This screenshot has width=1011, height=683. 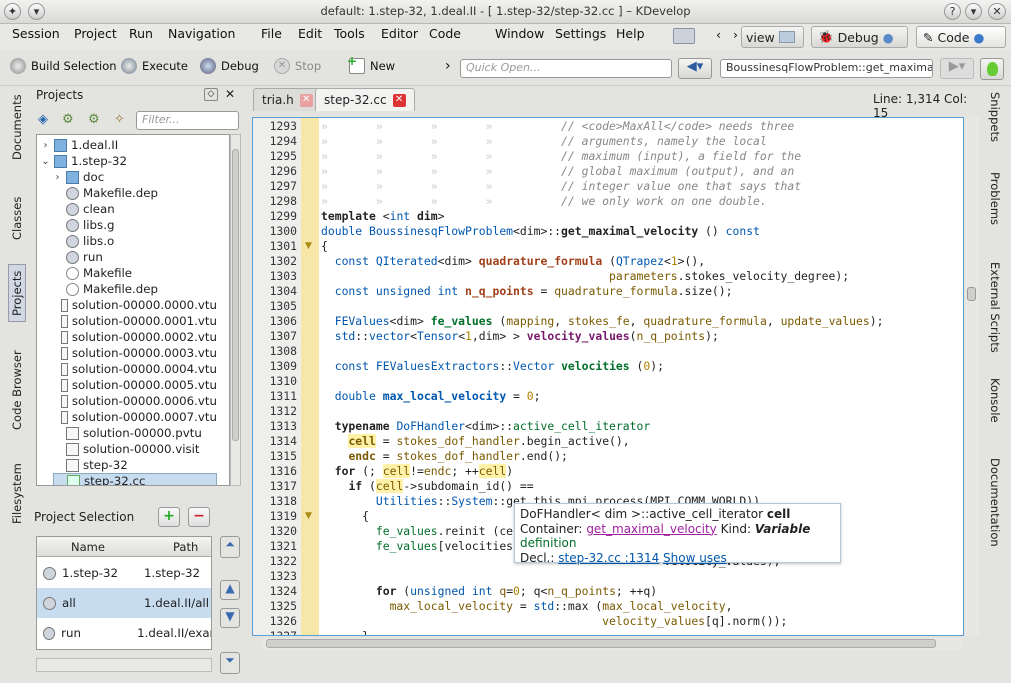 What do you see at coordinates (718, 34) in the screenshot?
I see `perspective-prev: ‹` at bounding box center [718, 34].